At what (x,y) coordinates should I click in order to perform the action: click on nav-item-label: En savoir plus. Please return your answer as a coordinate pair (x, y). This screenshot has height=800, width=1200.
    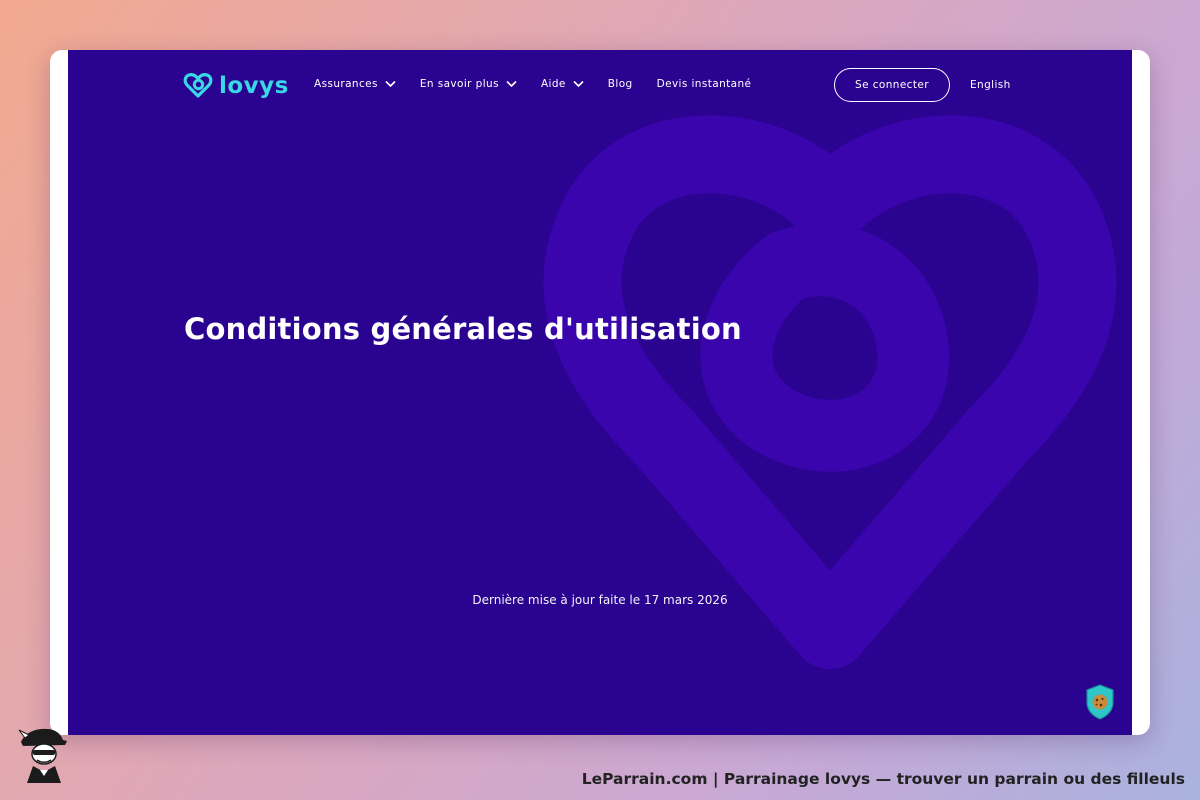
    Looking at the image, I should click on (459, 84).